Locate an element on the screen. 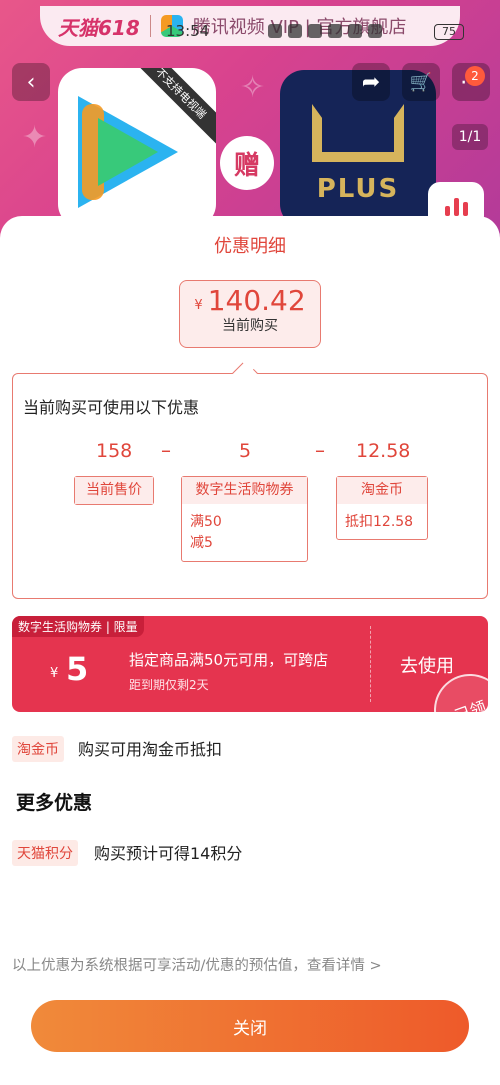 Image resolution: width=500 pixels, height=1085 pixels. close-button: 关闭 is located at coordinates (250, 1026).